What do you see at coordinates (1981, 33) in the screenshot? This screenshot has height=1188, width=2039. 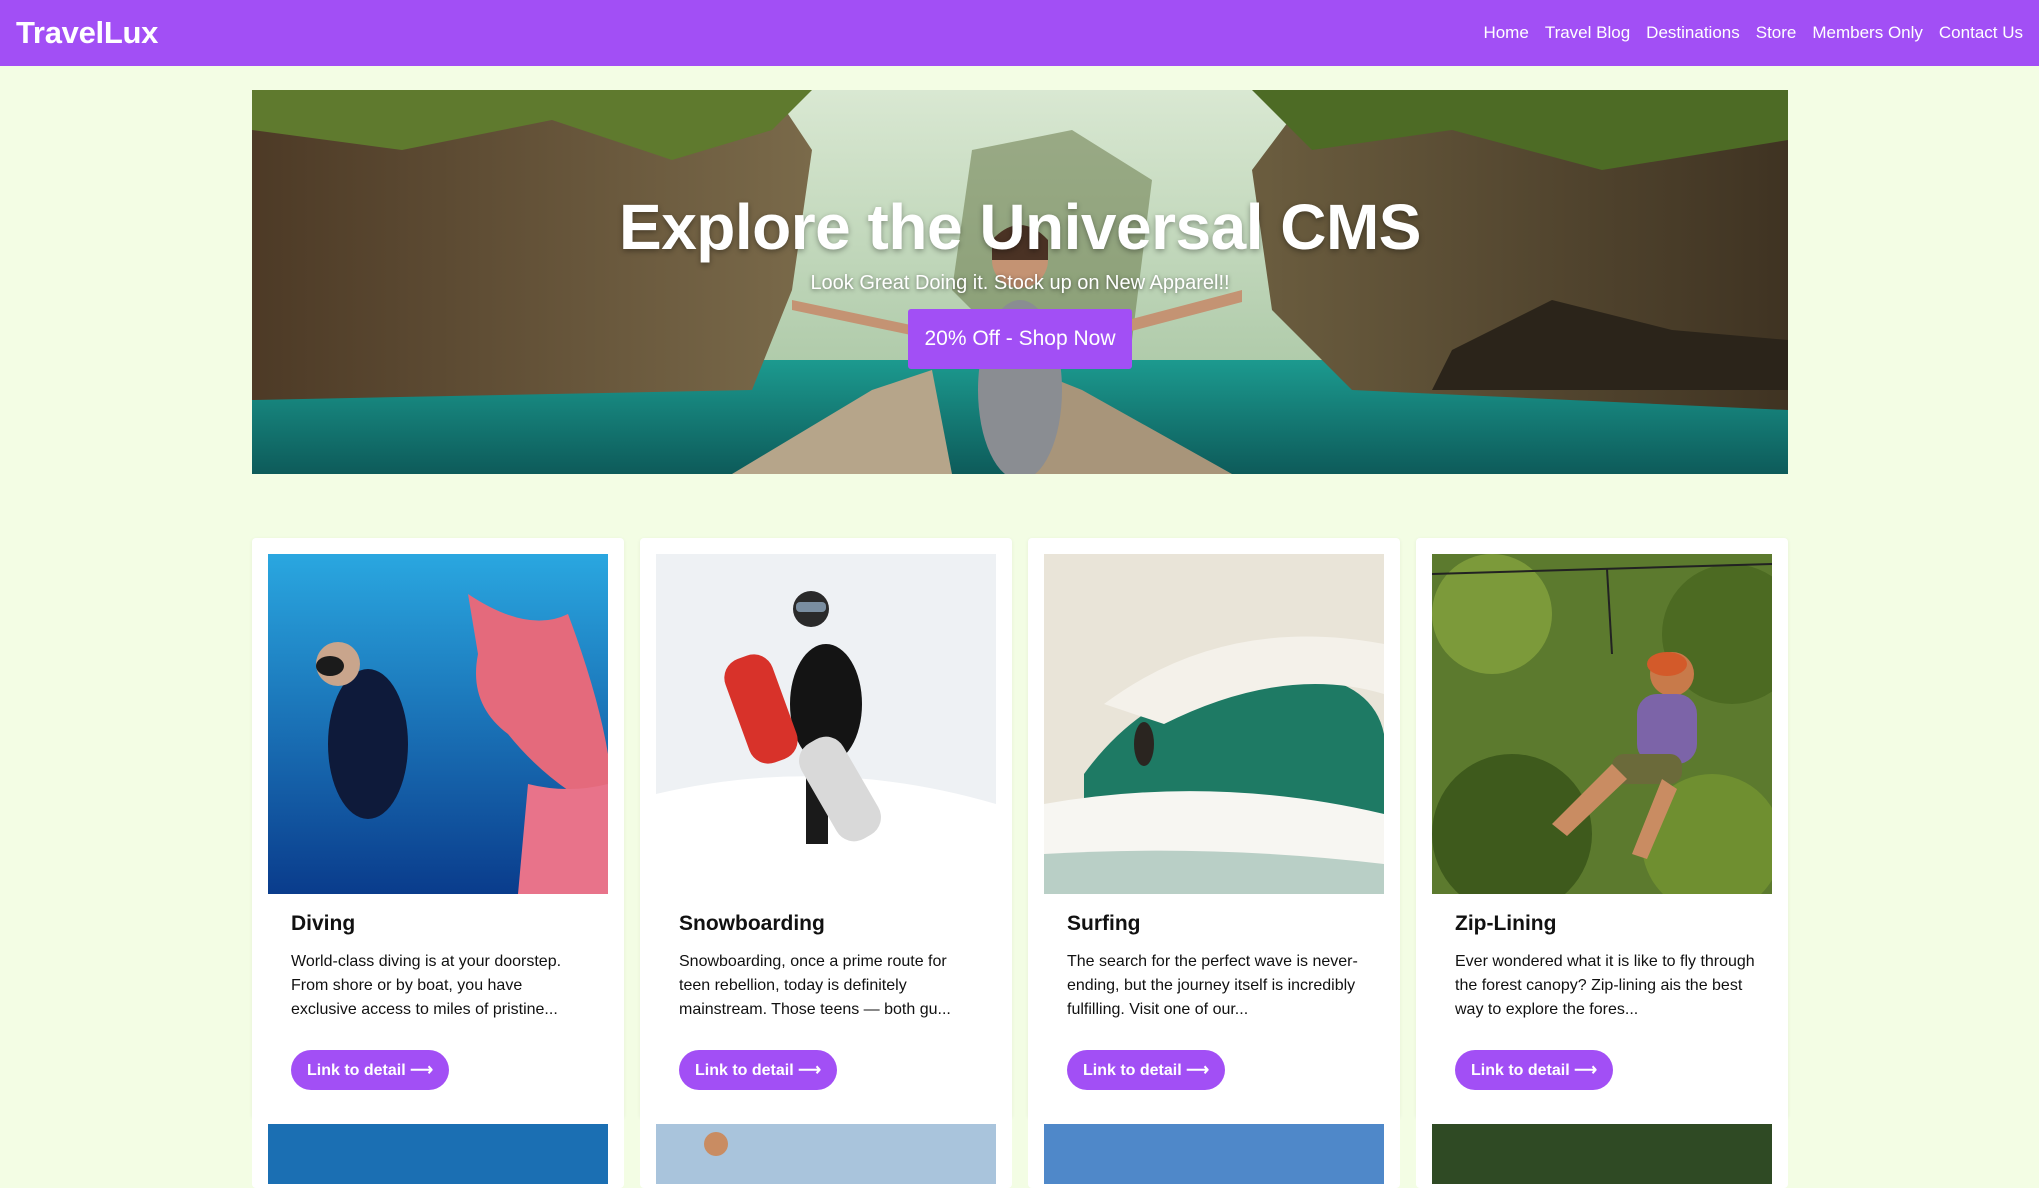 I see `nav-contact-us: Contact Us` at bounding box center [1981, 33].